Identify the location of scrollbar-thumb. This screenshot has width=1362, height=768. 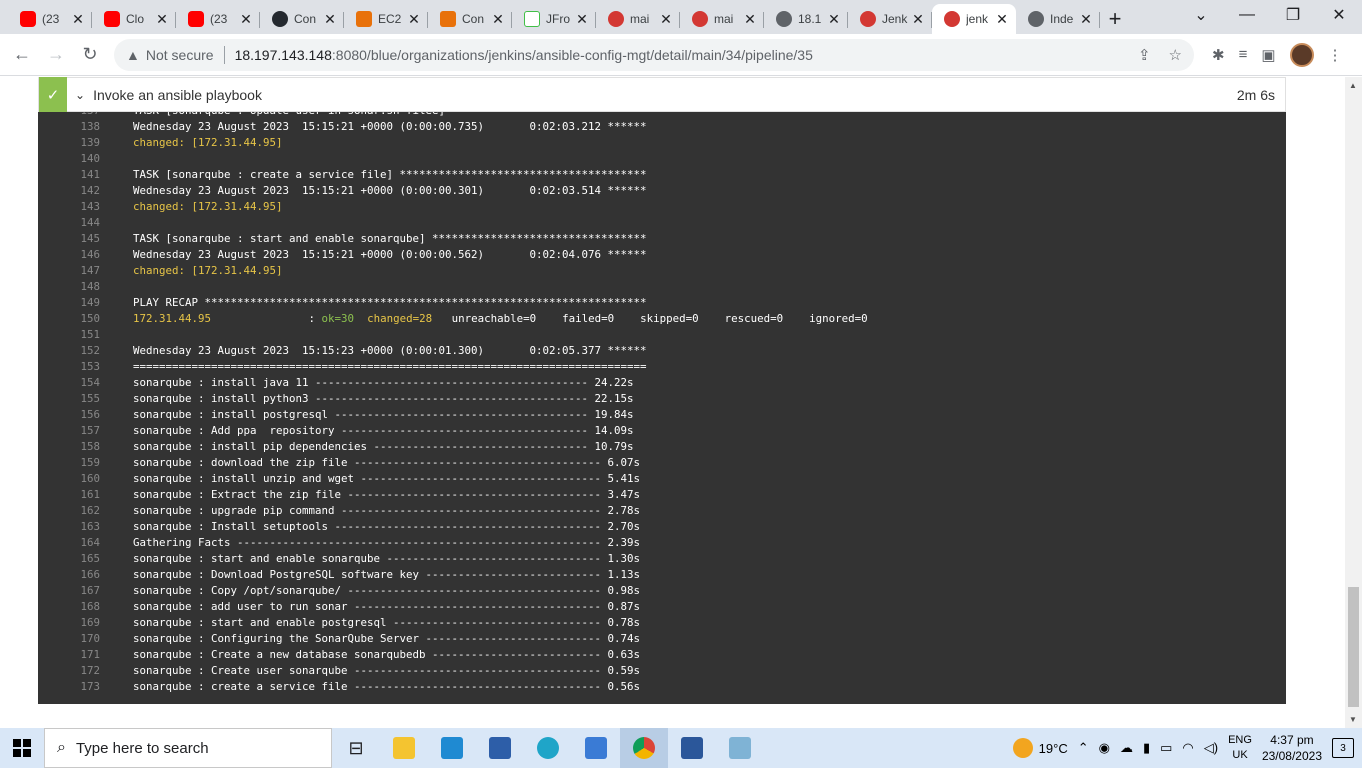
(1353, 647).